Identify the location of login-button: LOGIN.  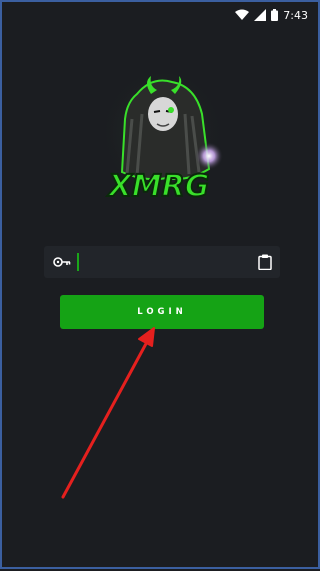
(162, 312).